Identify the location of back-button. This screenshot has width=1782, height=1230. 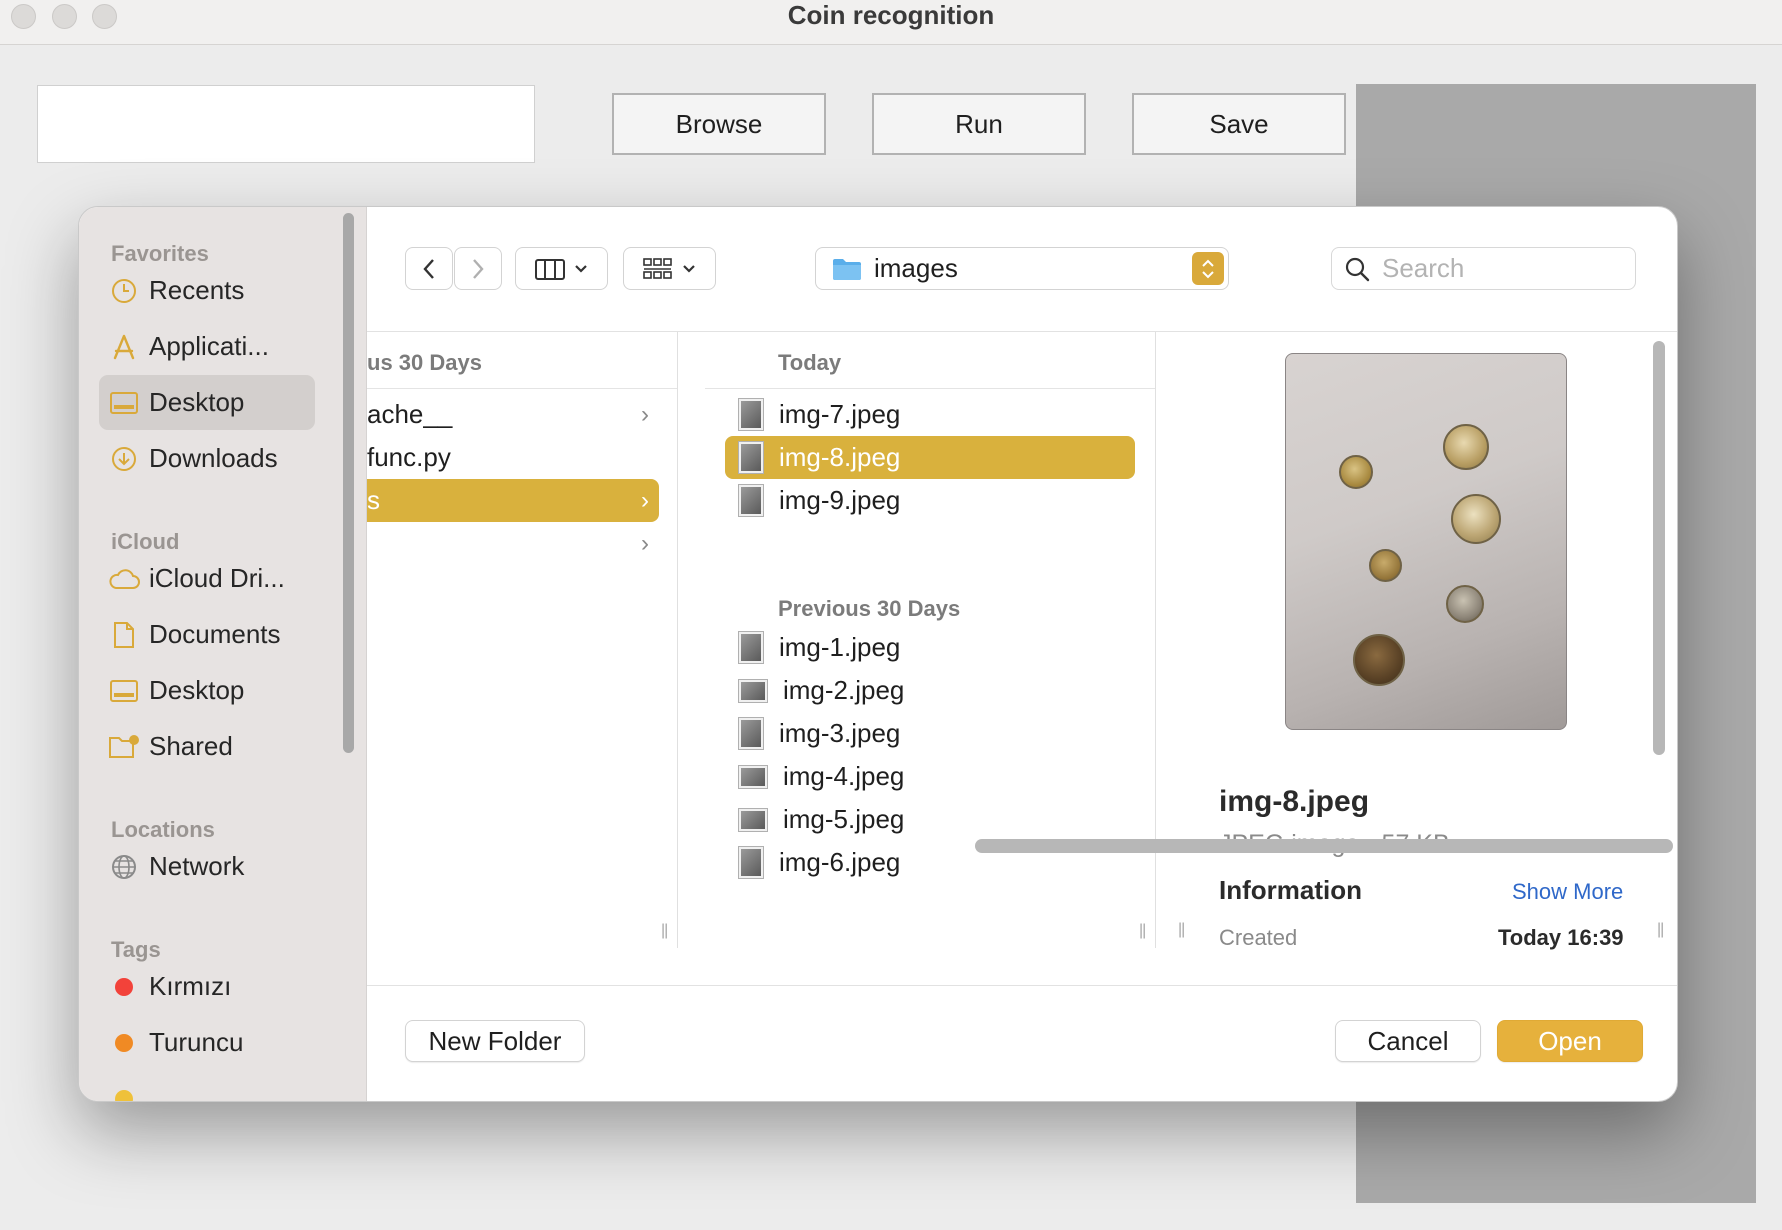
(429, 268).